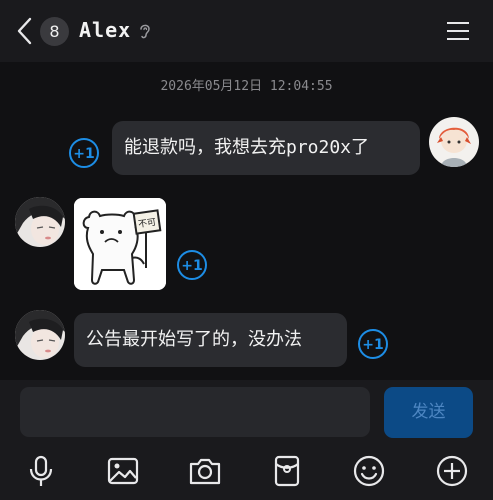 The height and width of the screenshot is (500, 493). Describe the element at coordinates (105, 30) in the screenshot. I see `chat-title: Alex` at that location.